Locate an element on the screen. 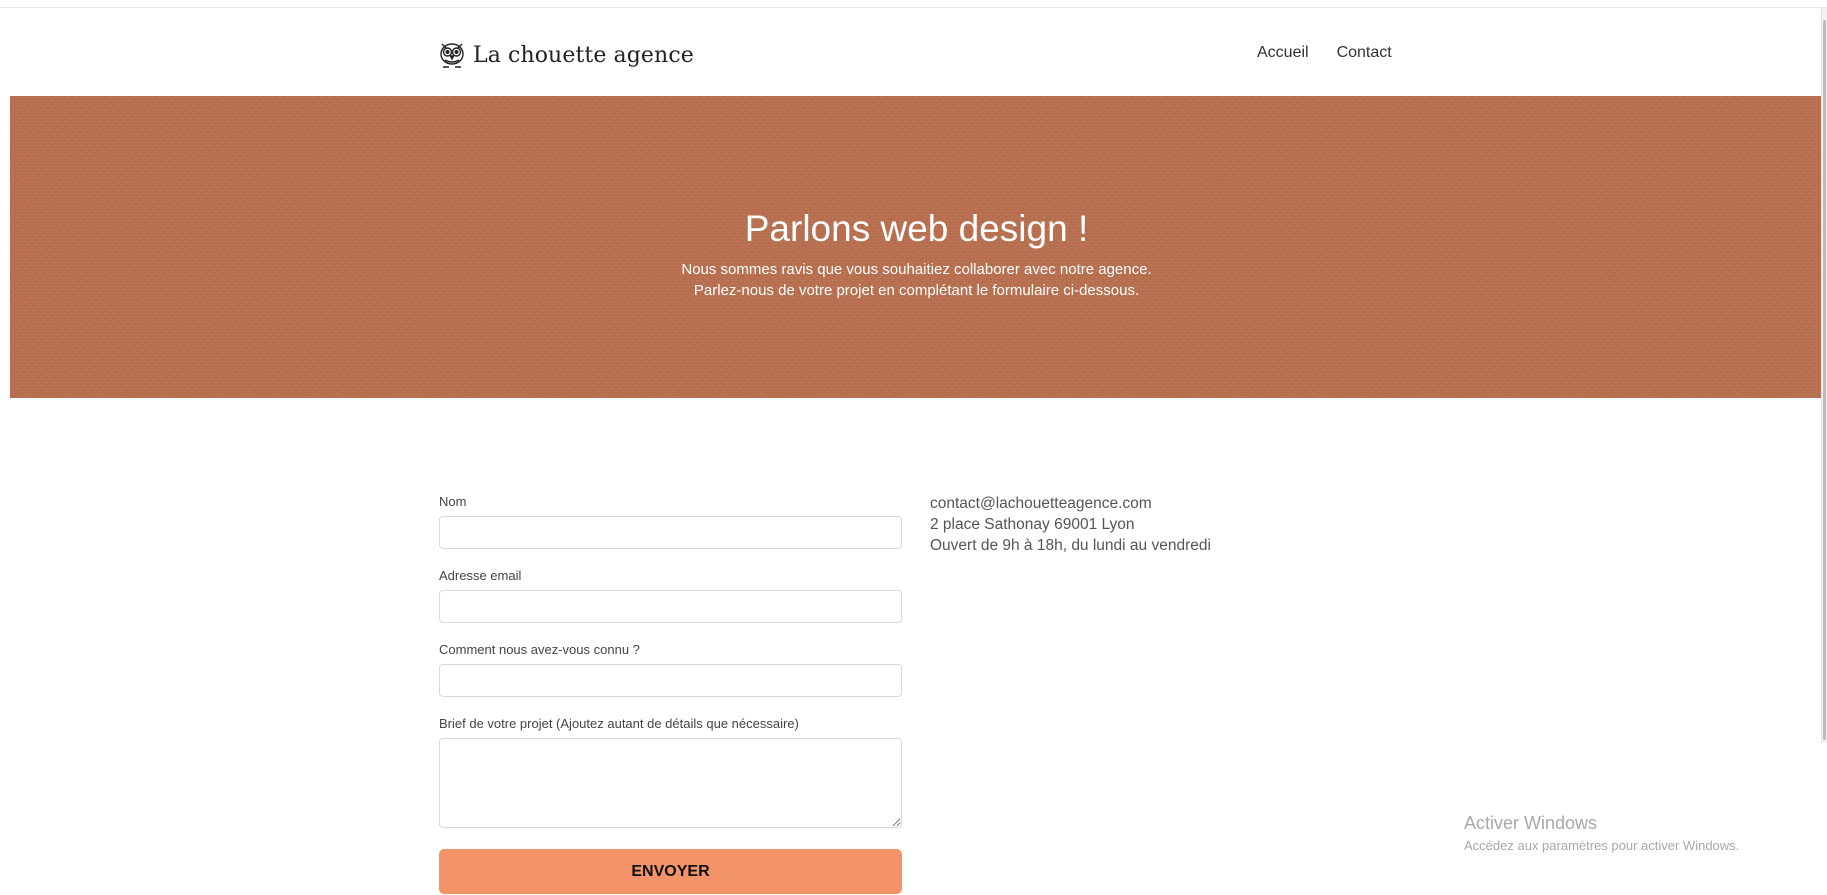 The image size is (1827, 895). hero-title: Parlons web design ! is located at coordinates (916, 228).